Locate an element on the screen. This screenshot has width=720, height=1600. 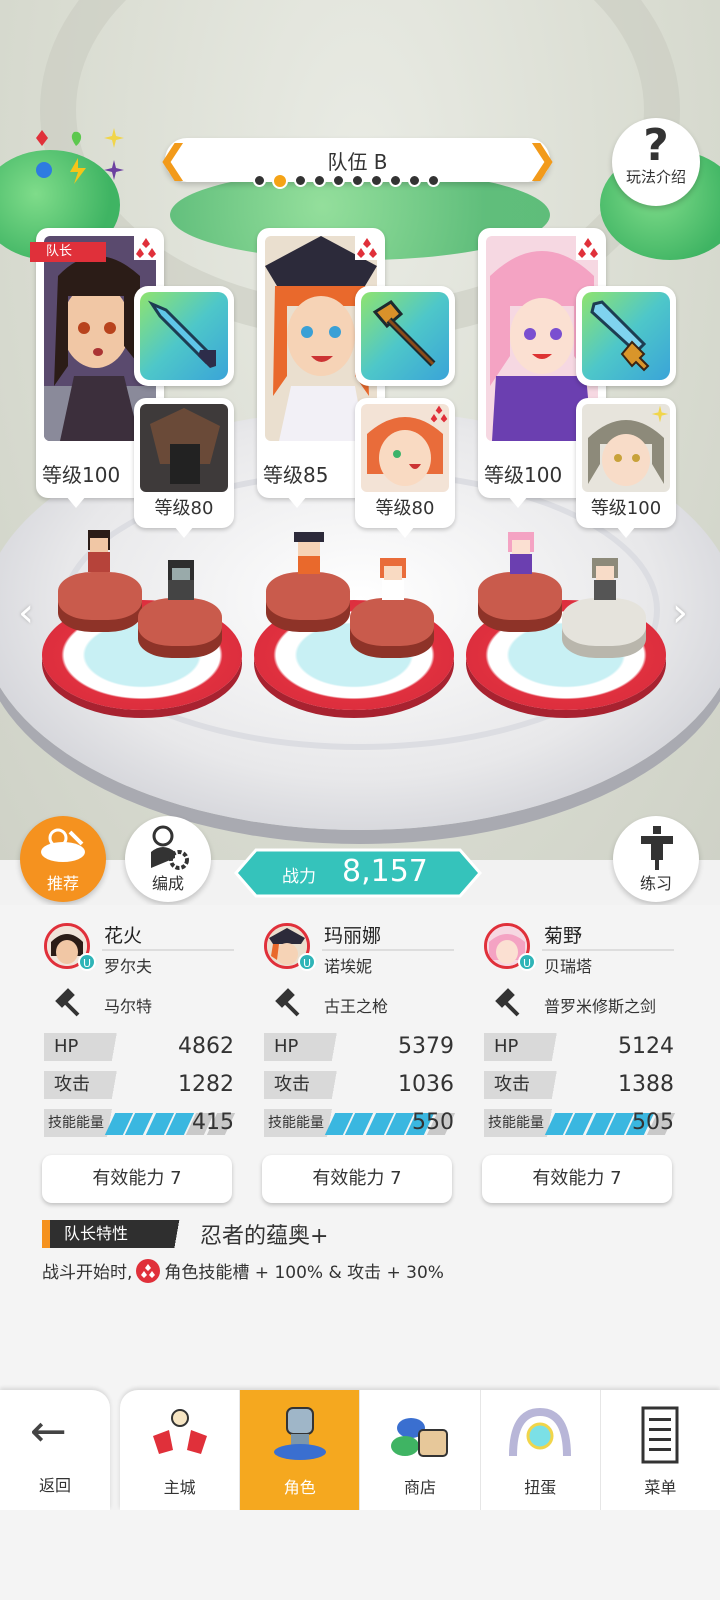
hp-value: 5379 is located at coordinates (426, 1046).